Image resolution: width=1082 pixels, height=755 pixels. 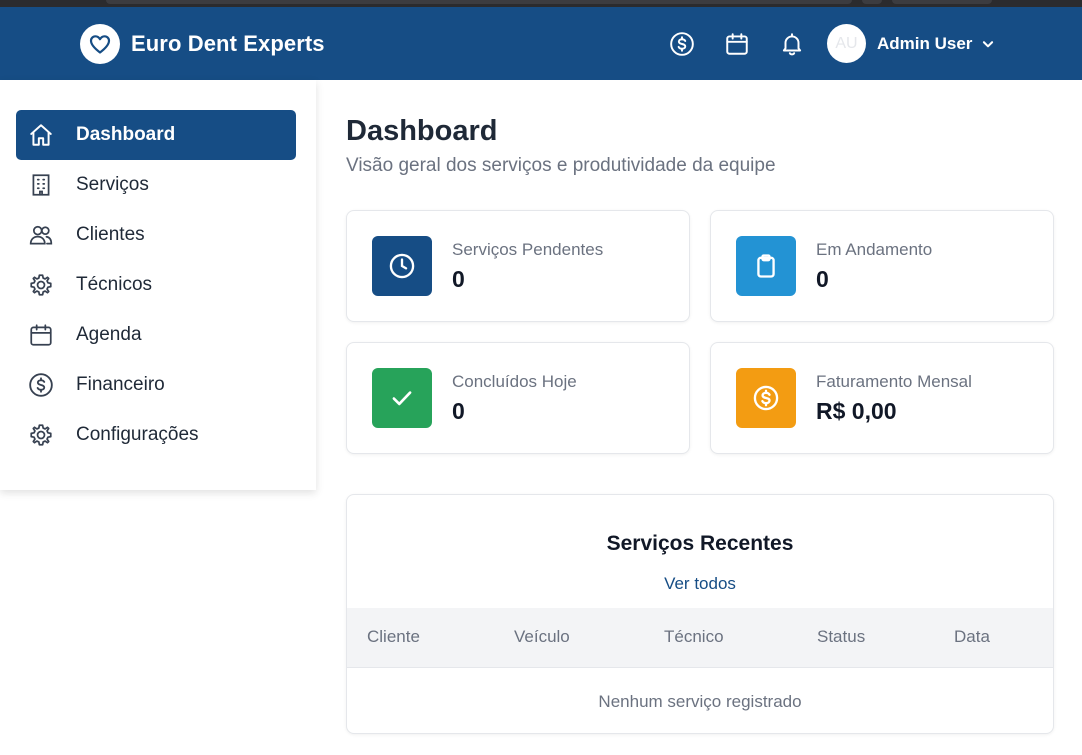 What do you see at coordinates (126, 134) in the screenshot?
I see `sidebar-item-label: Dashboard` at bounding box center [126, 134].